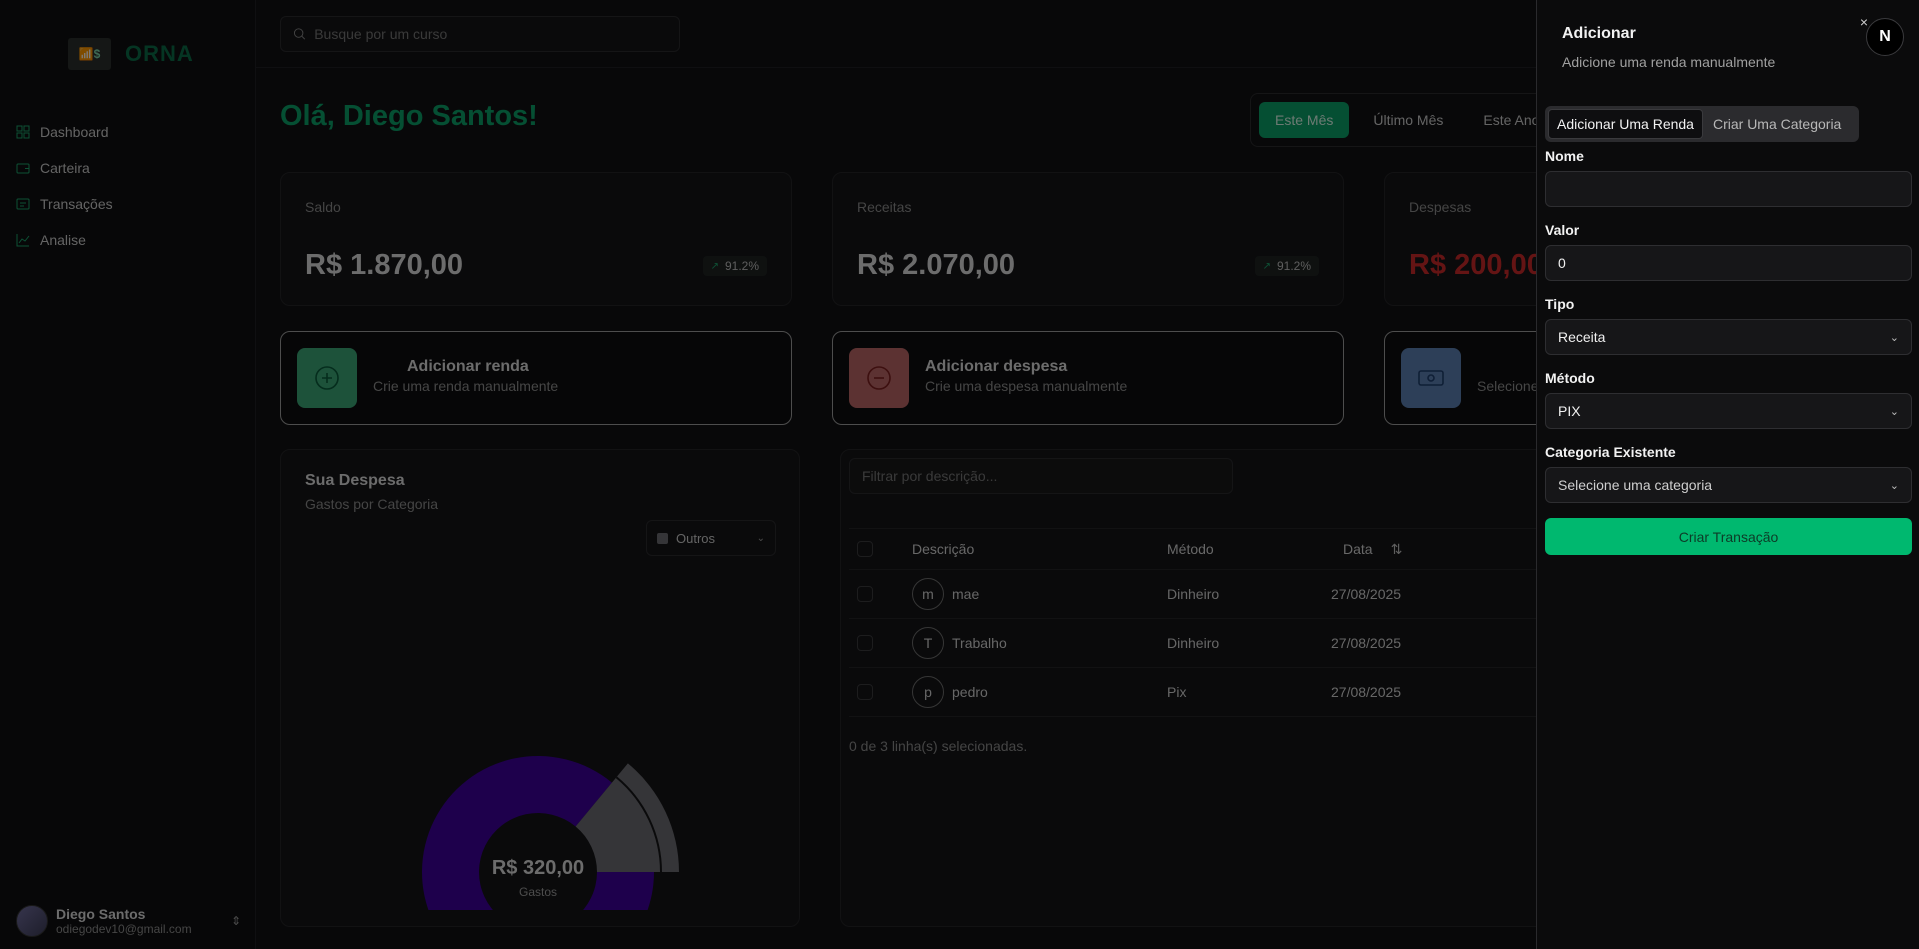  I want to click on name-field, so click(1728, 189).